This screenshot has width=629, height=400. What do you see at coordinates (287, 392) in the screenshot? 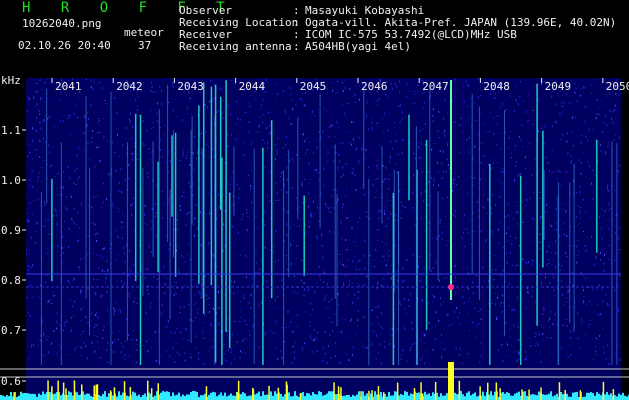
I see `level-bar` at bounding box center [287, 392].